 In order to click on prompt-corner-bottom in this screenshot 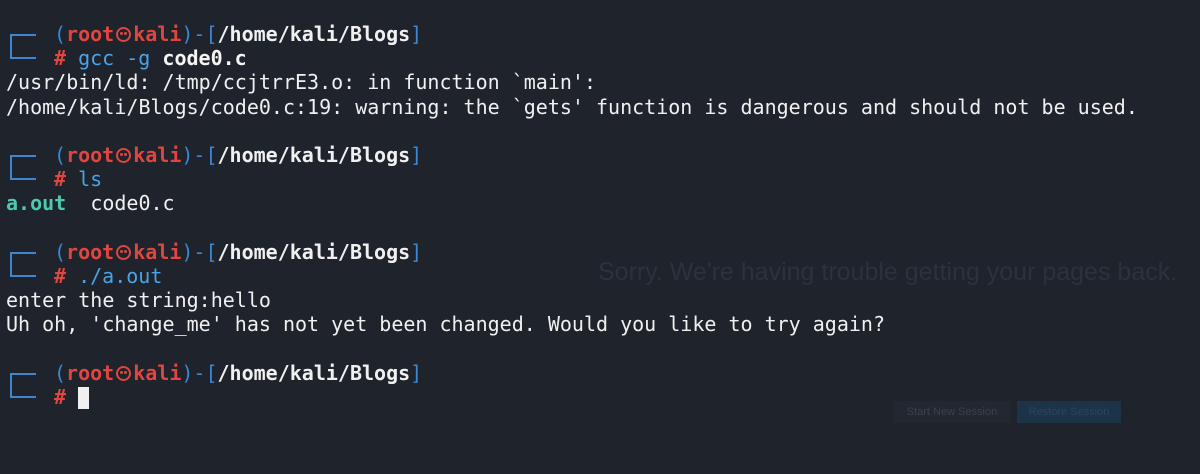, I will do `click(23, 53)`.